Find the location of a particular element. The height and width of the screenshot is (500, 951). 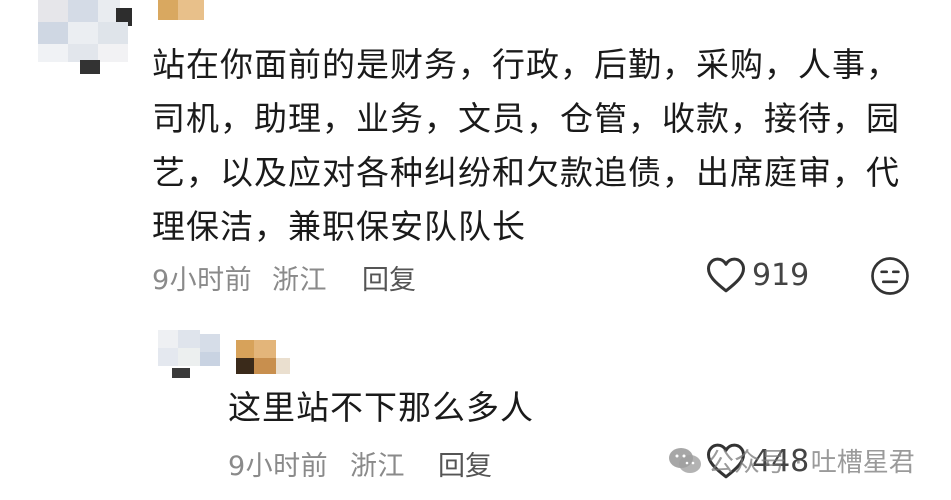

like-button: 919 is located at coordinates (757, 275).